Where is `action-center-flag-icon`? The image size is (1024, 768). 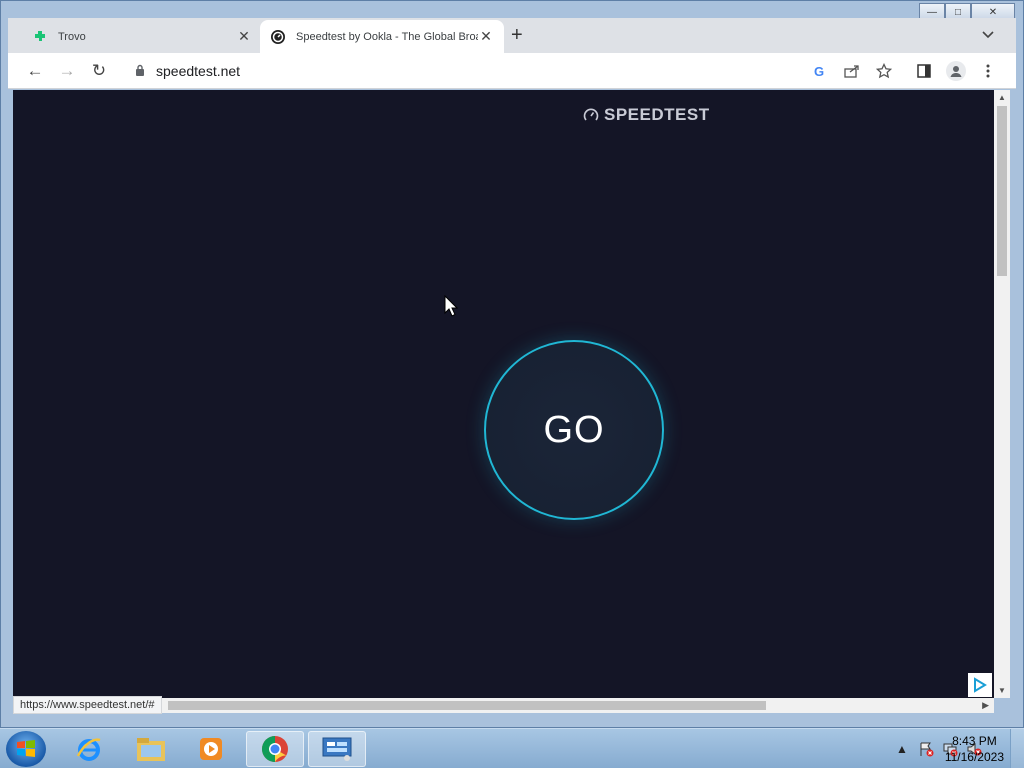
action-center-flag-icon is located at coordinates (926, 749).